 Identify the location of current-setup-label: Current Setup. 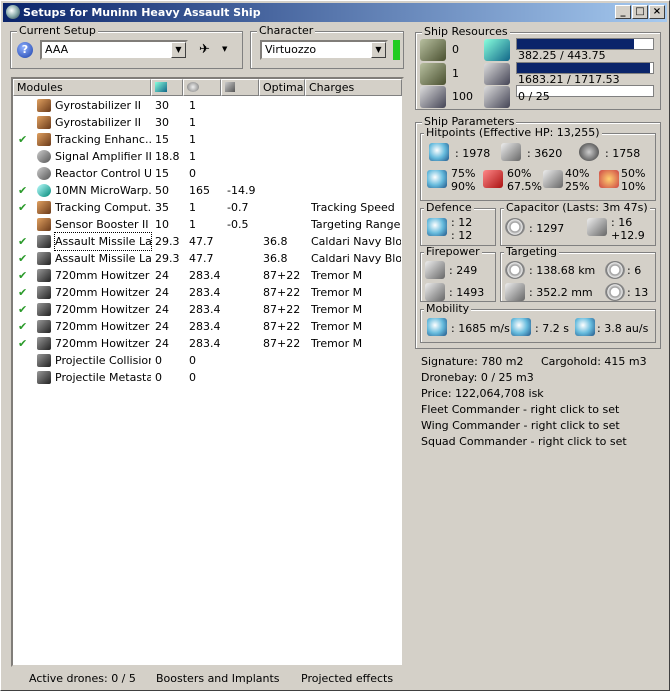
(57, 30).